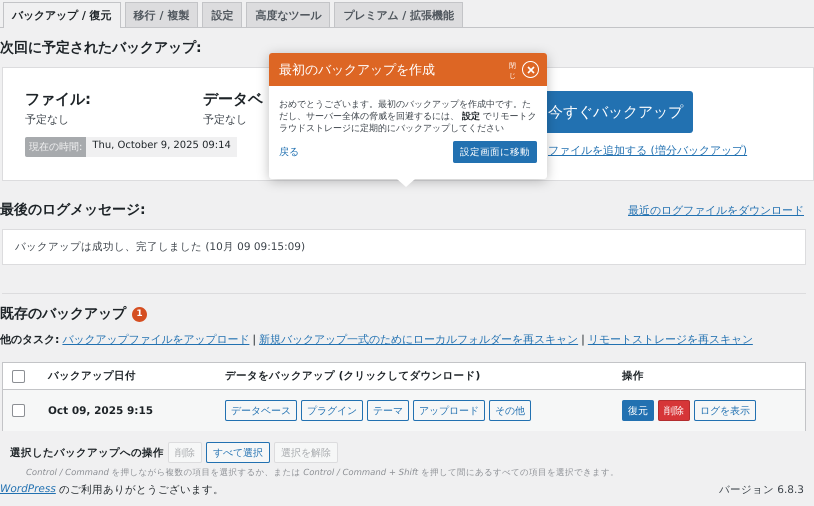 This screenshot has width=814, height=506. I want to click on time-label: 現在の時間:, so click(55, 147).